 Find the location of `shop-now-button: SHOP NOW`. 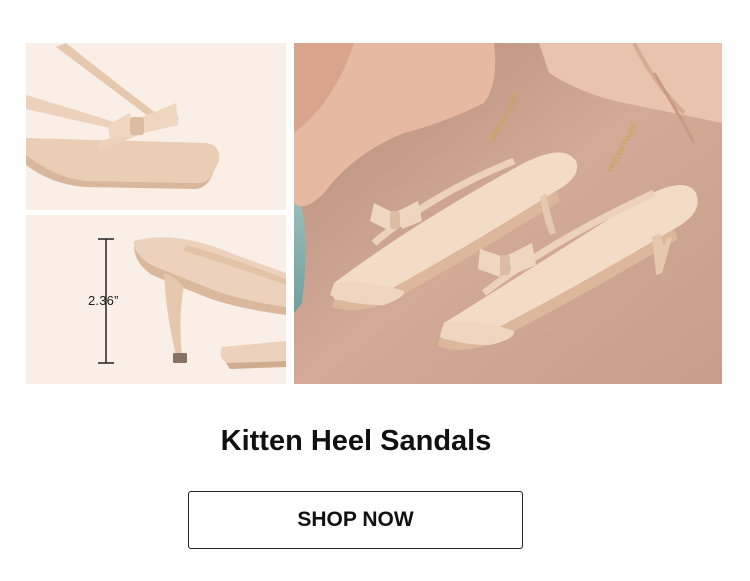

shop-now-button: SHOP NOW is located at coordinates (355, 520).